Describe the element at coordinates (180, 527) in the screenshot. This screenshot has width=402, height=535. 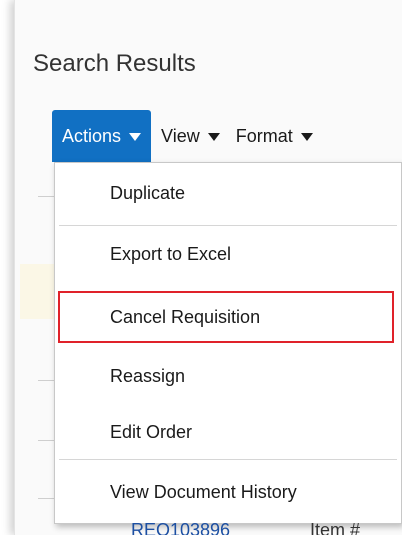
I see `requisition-link: REQ103896` at that location.